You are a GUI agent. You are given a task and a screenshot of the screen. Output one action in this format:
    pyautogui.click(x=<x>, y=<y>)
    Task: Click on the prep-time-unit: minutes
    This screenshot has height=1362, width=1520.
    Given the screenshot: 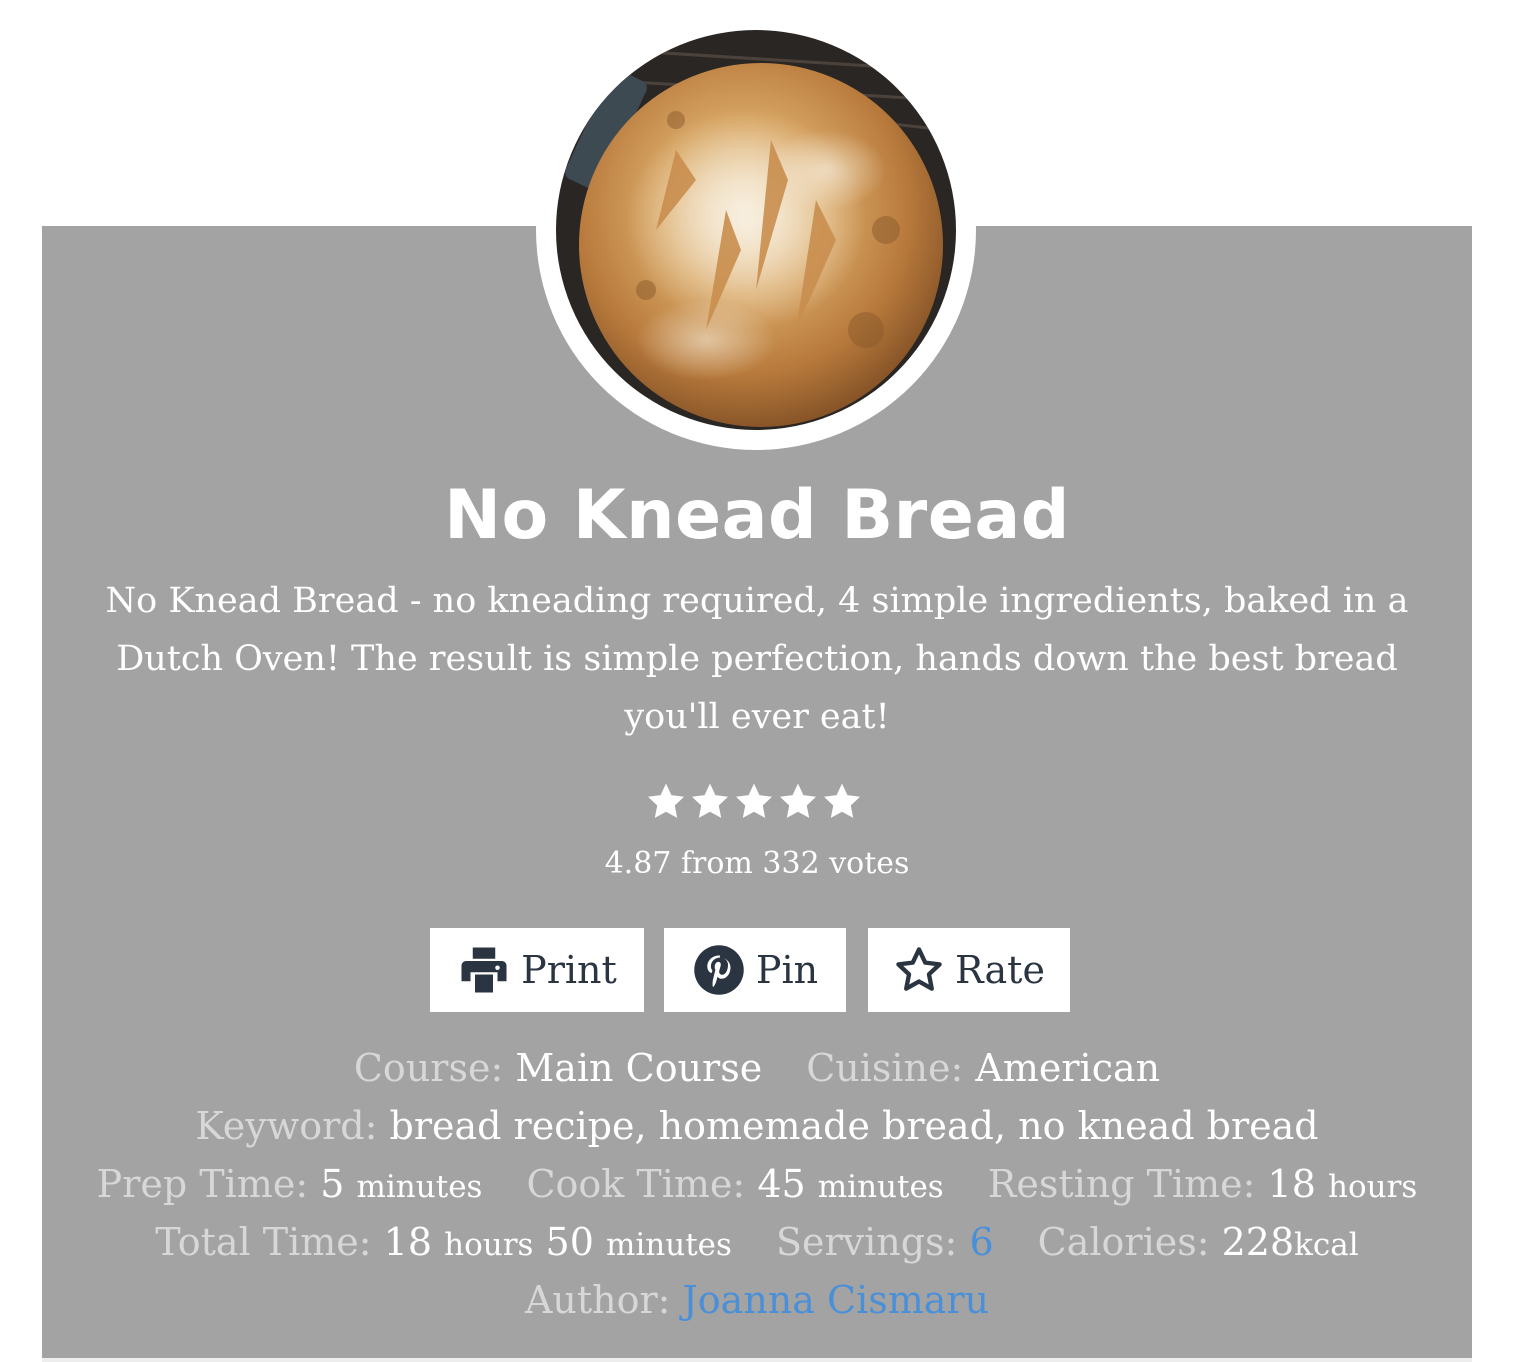 What is the action you would take?
    pyautogui.click(x=419, y=1187)
    